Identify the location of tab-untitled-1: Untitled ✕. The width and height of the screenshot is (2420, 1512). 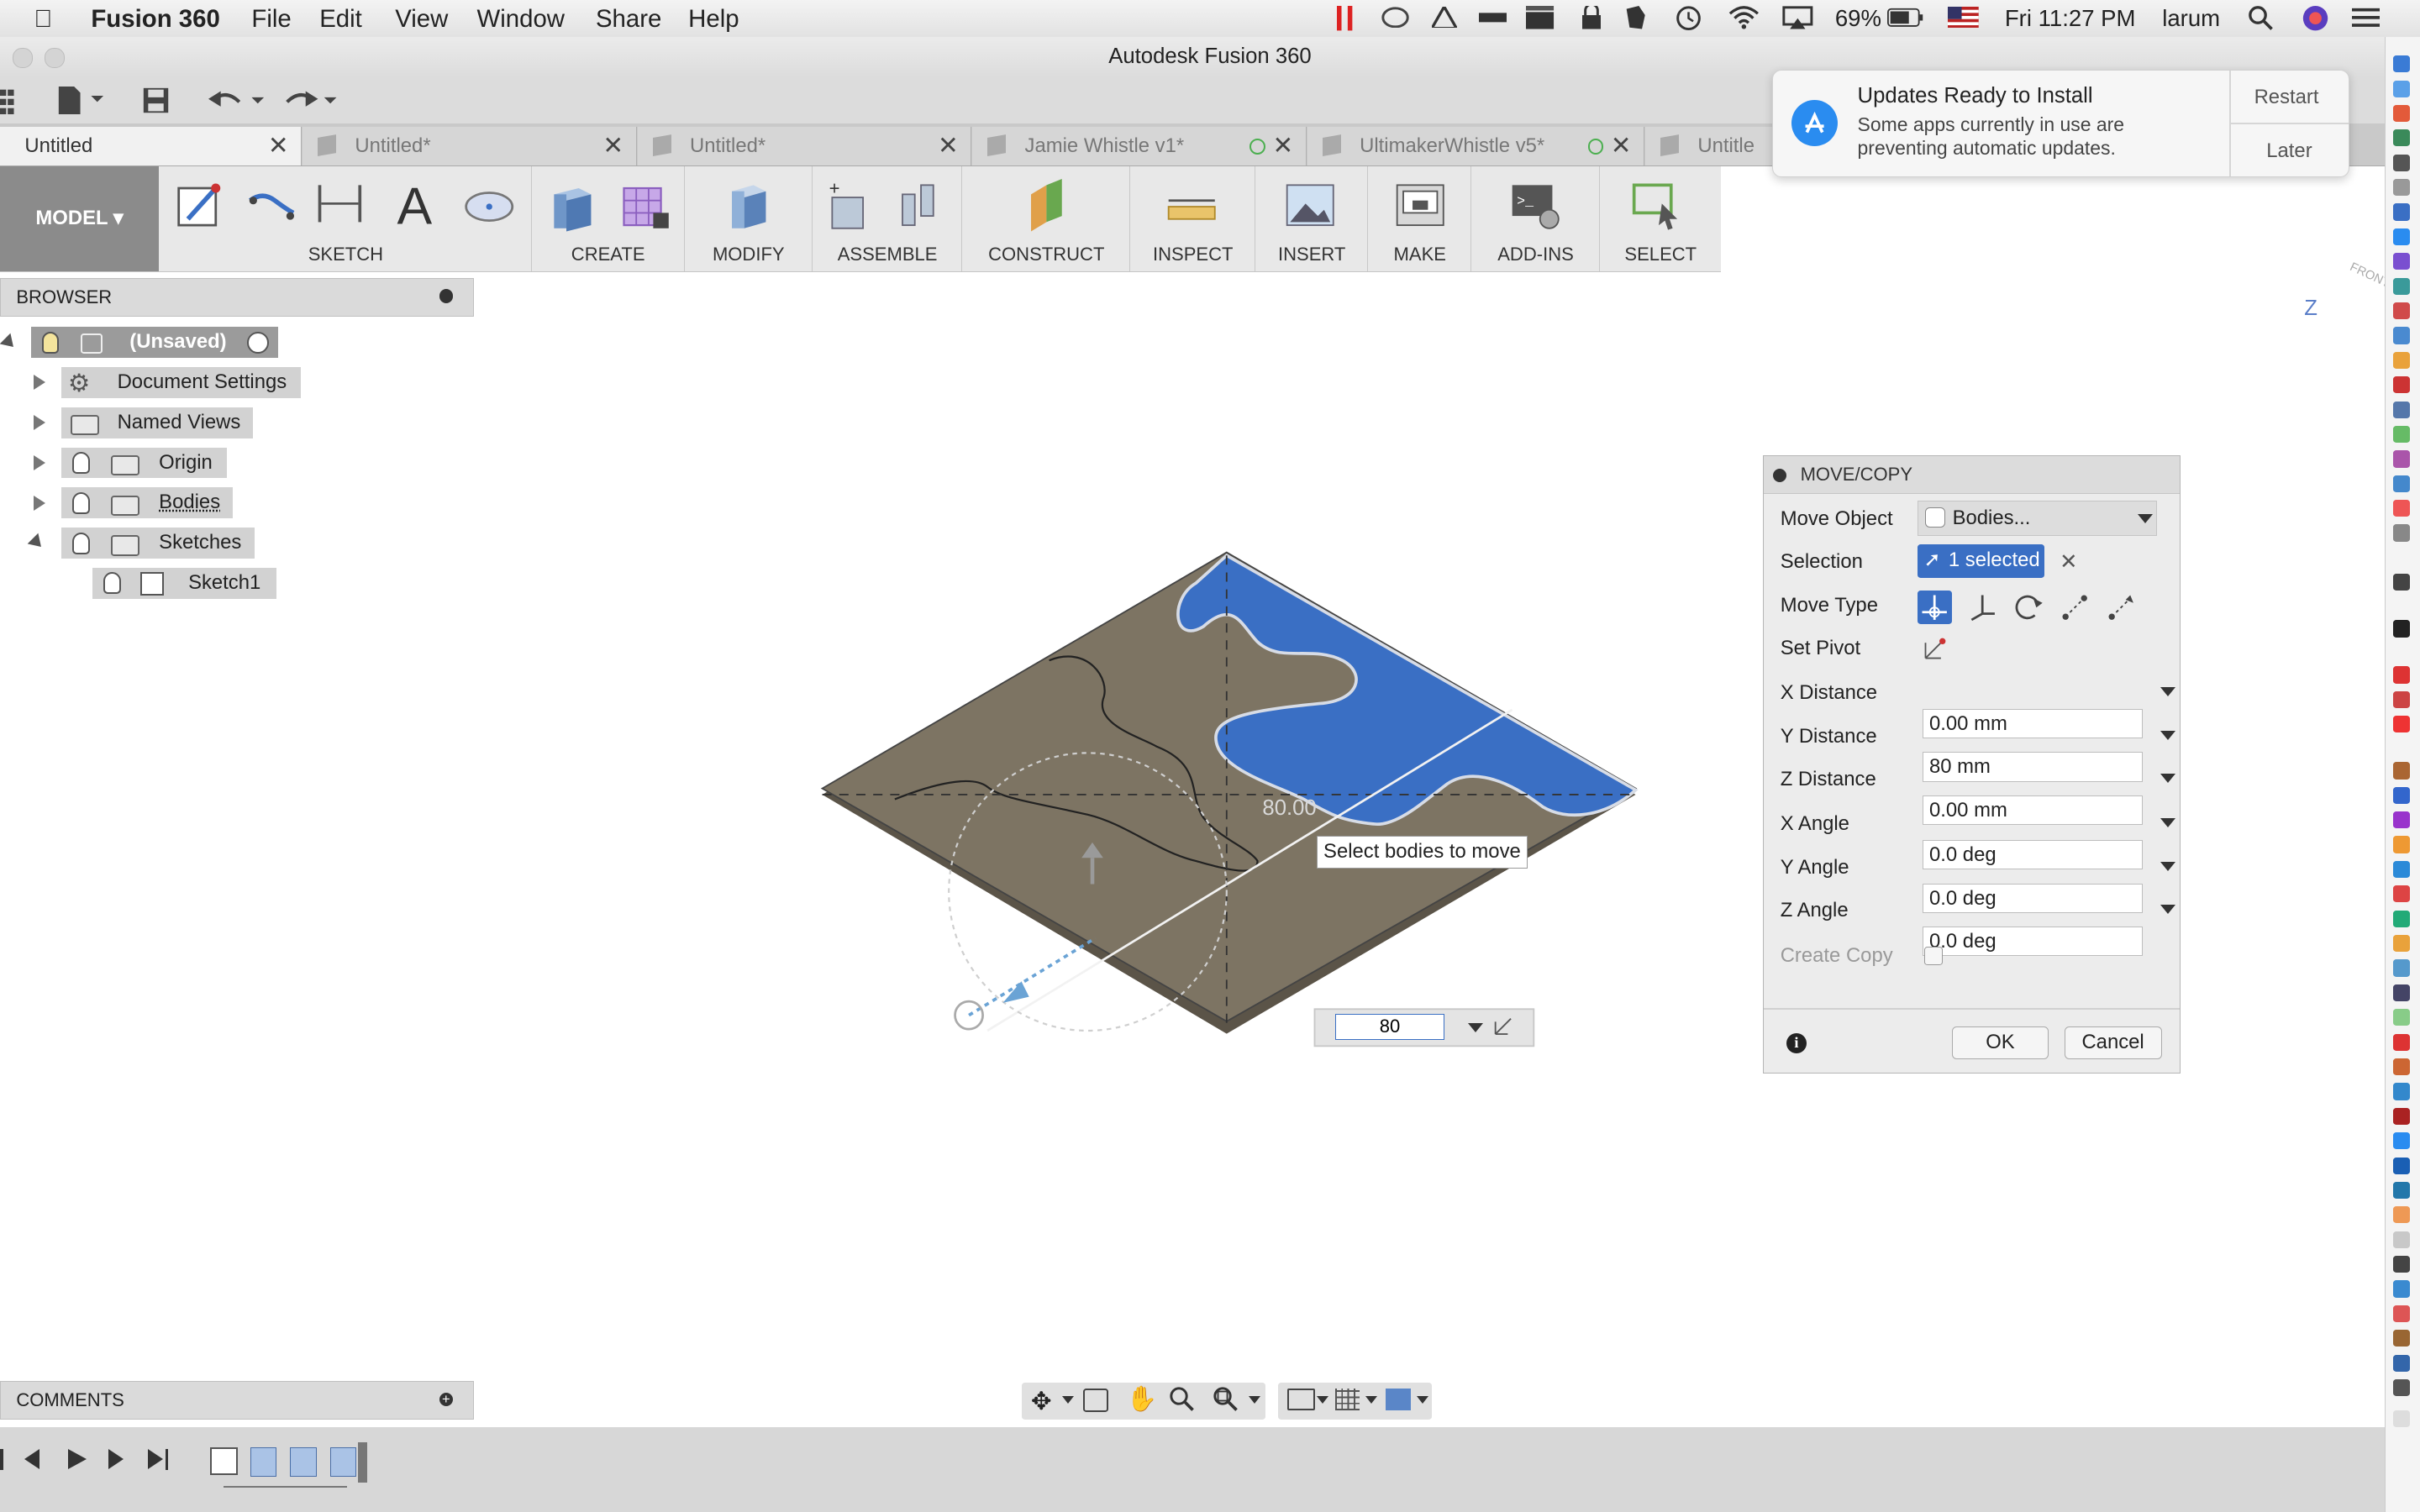
(151, 145).